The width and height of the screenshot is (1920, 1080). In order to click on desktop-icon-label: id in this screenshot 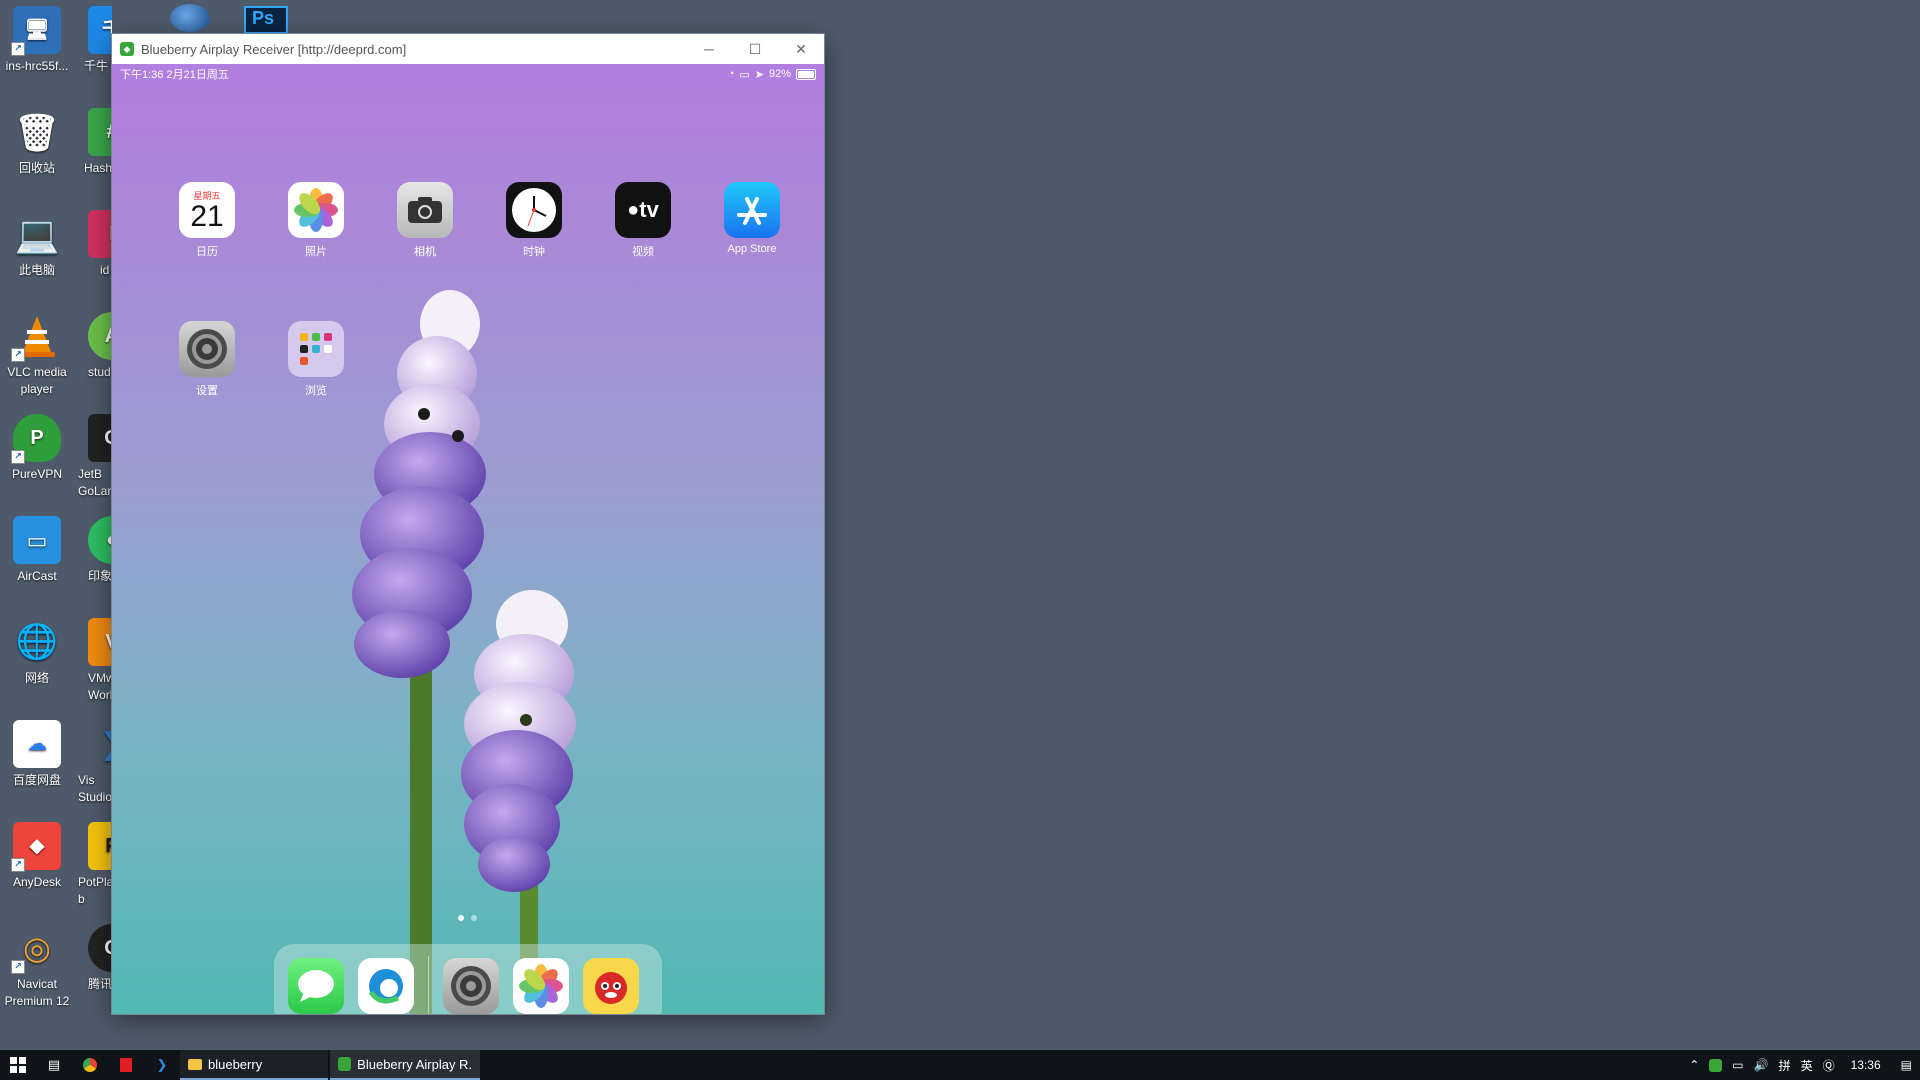, I will do `click(105, 270)`.